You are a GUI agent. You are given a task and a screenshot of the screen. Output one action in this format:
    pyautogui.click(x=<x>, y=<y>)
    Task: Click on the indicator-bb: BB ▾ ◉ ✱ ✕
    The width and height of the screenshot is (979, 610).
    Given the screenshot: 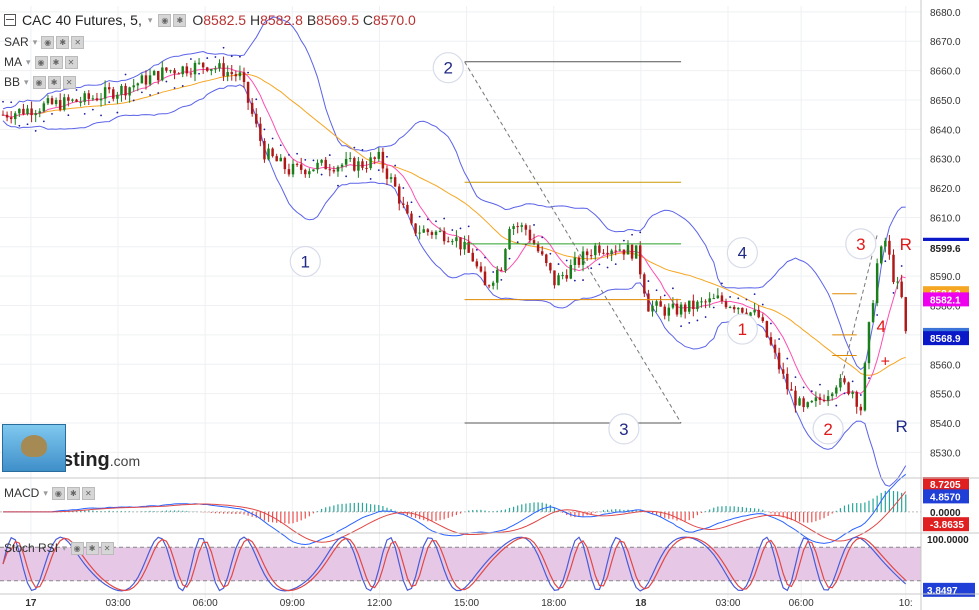 What is the action you would take?
    pyautogui.click(x=40, y=82)
    